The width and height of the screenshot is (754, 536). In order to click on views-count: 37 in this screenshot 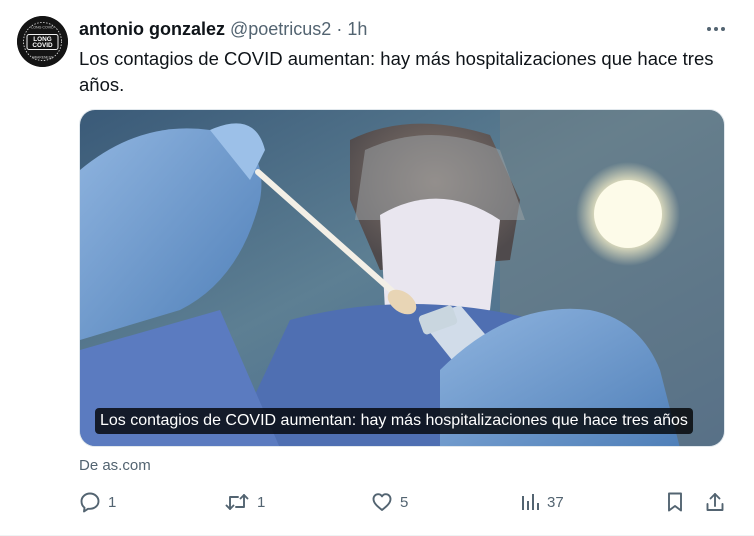, I will do `click(555, 502)`.